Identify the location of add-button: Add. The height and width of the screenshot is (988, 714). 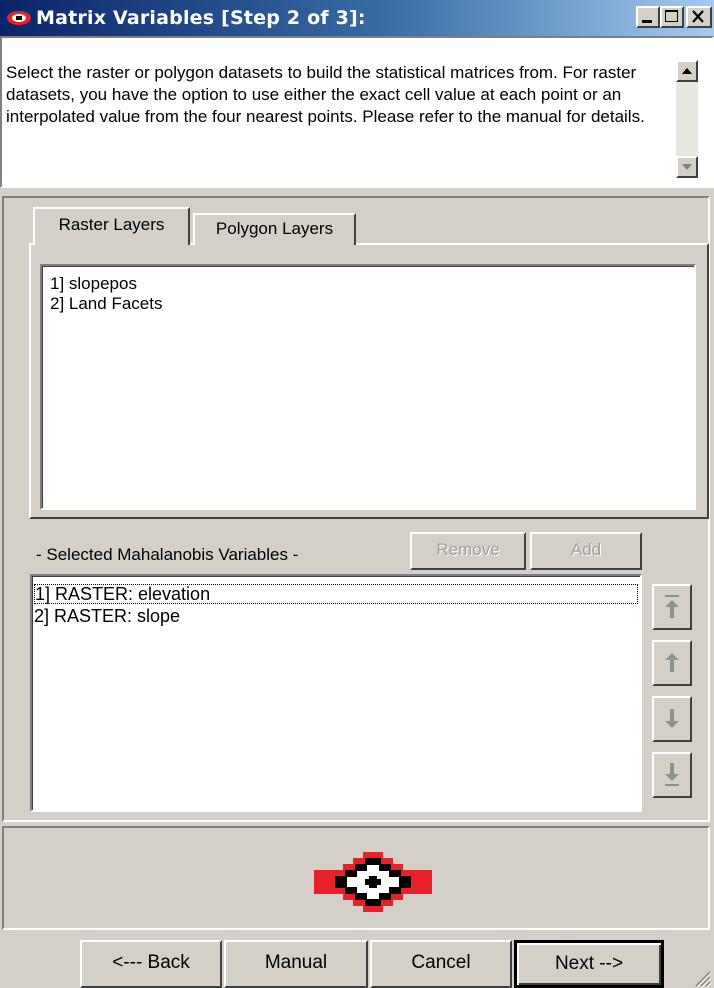
(586, 551).